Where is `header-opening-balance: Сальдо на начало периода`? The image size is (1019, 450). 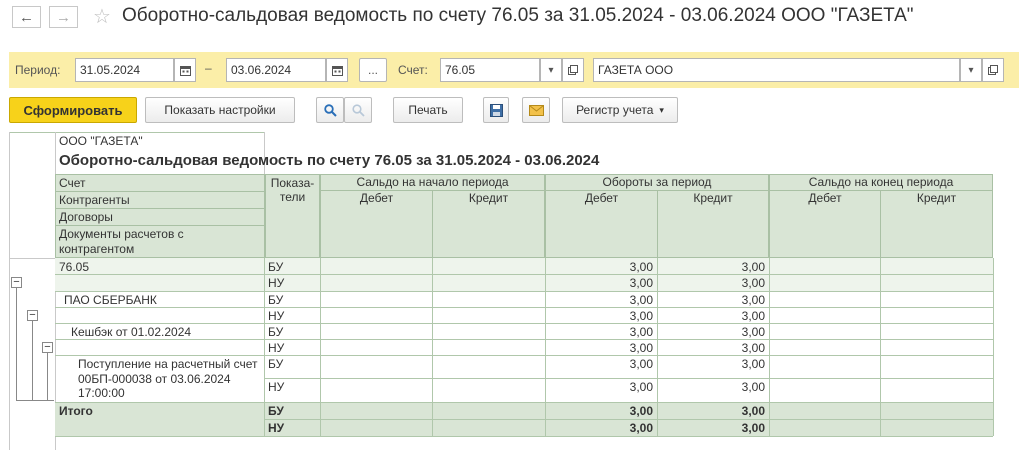 header-opening-balance: Сальдо на начало периода is located at coordinates (432, 182).